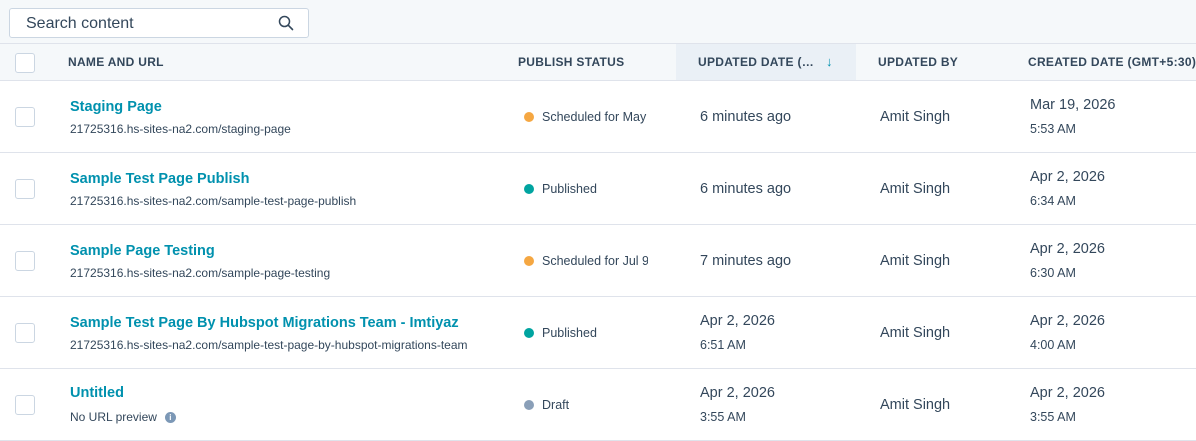 The image size is (1196, 441). I want to click on status-text: Scheduled for Jul 9, so click(595, 261).